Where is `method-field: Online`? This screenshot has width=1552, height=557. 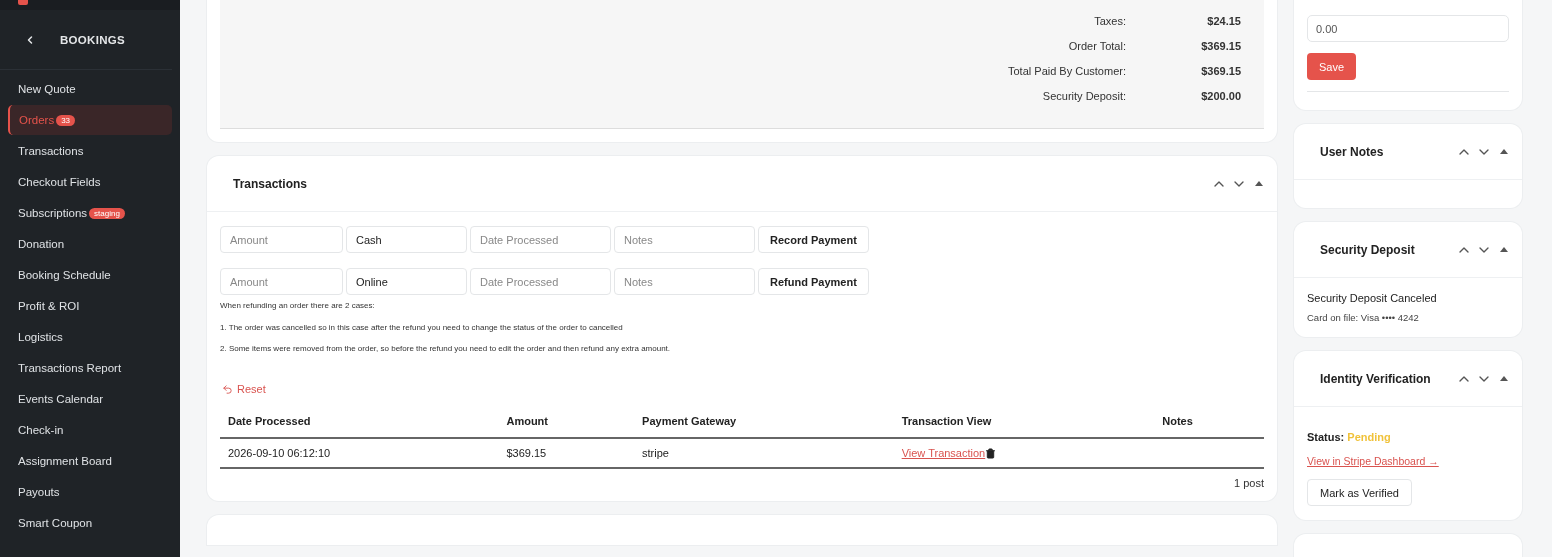
method-field: Online is located at coordinates (406, 281).